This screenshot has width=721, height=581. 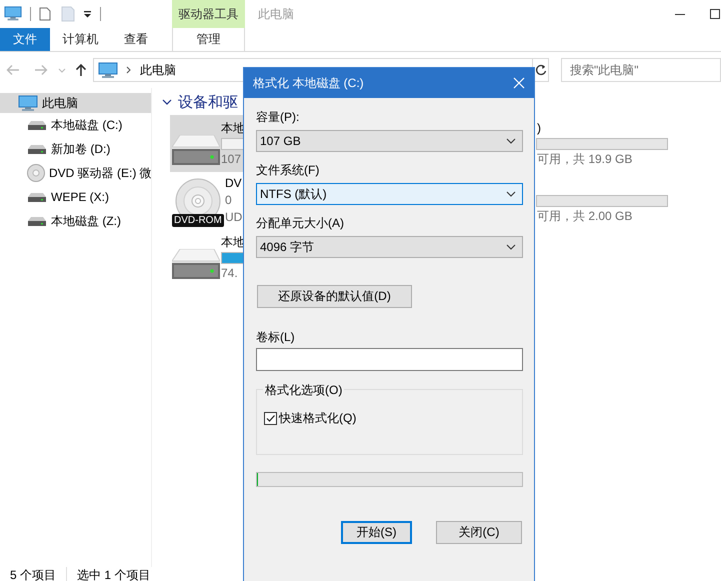 I want to click on field-label: 容量(P):, so click(x=278, y=117).